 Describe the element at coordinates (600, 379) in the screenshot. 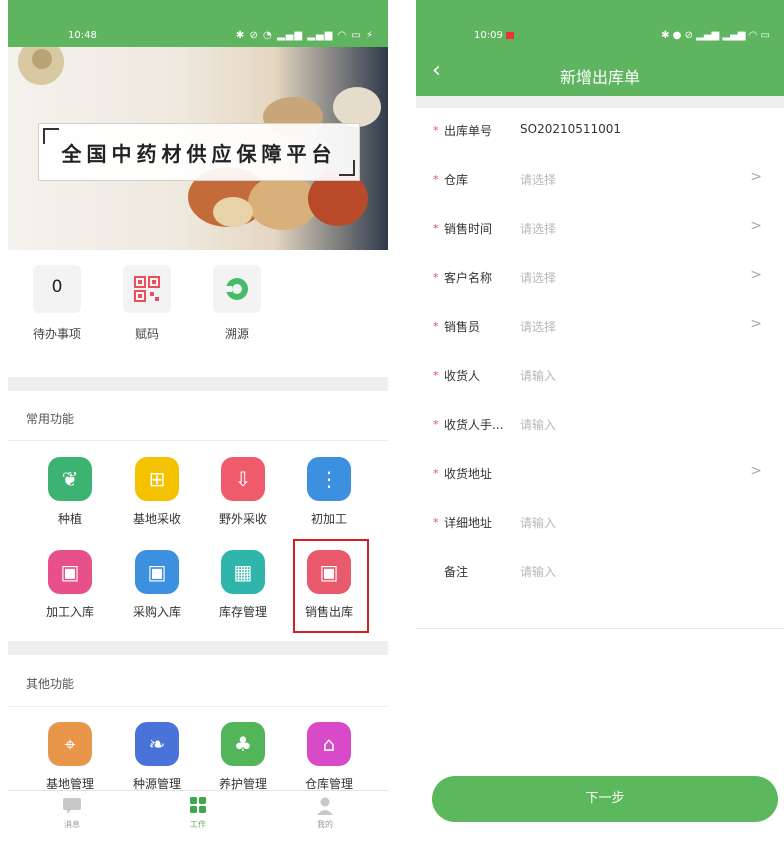

I see `field-consignee: * 收货人 请输入` at that location.